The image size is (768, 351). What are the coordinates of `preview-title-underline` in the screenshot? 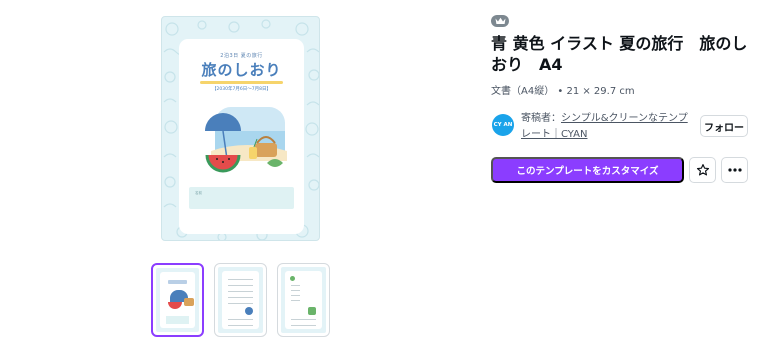 It's located at (241, 82).